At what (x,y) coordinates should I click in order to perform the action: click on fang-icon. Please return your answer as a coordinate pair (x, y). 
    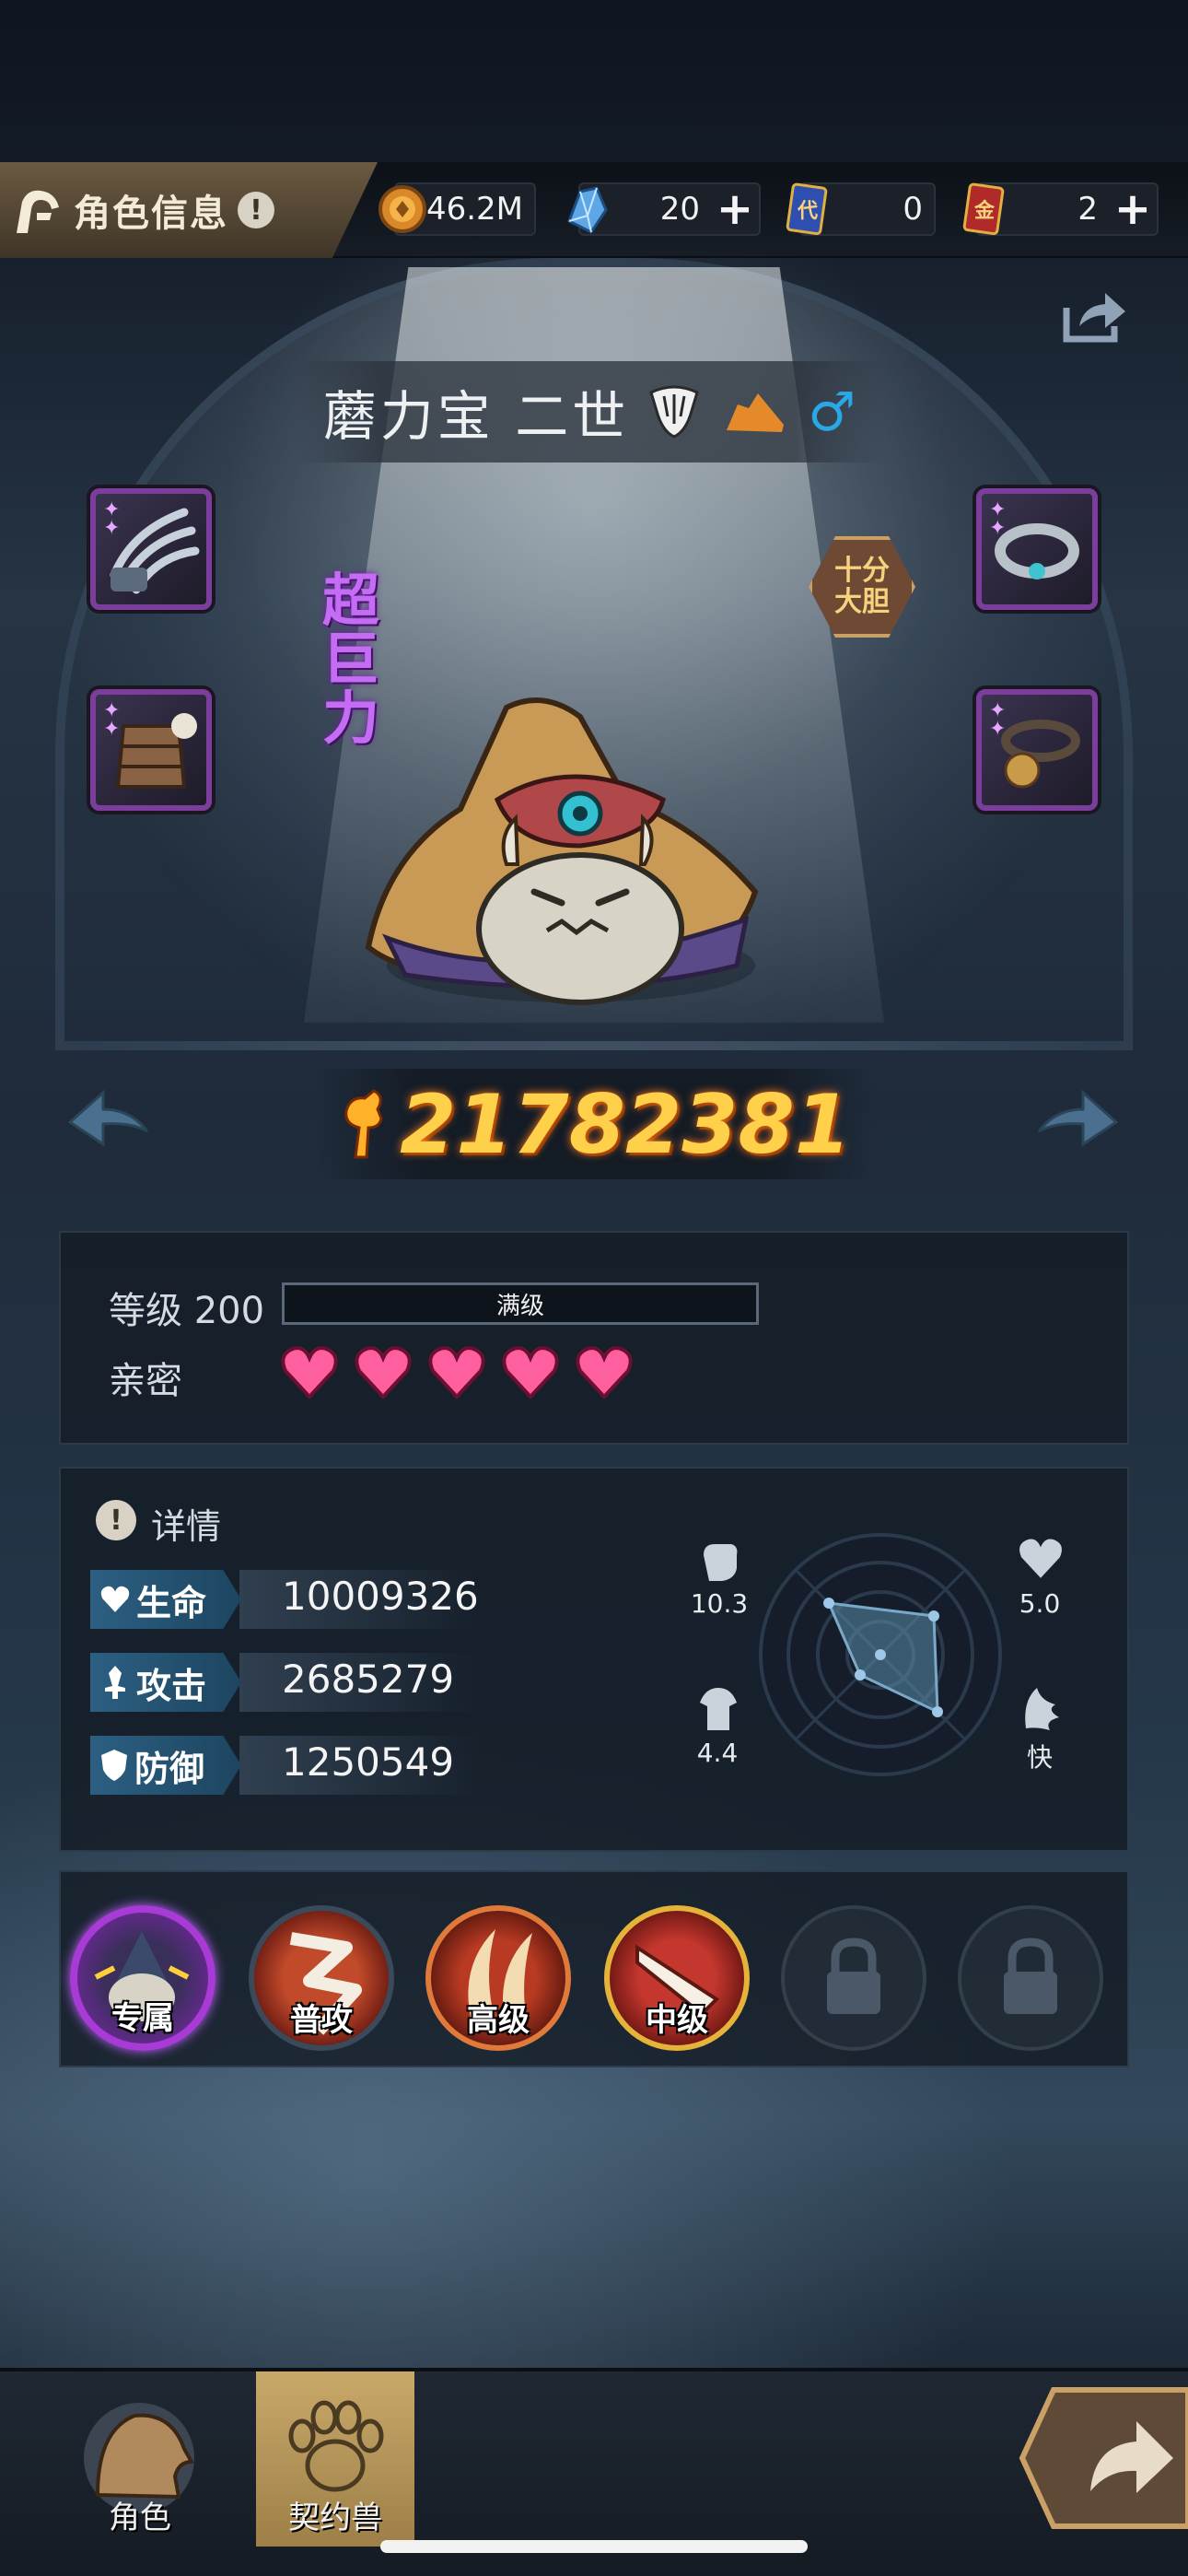
    Looking at the image, I should click on (674, 412).